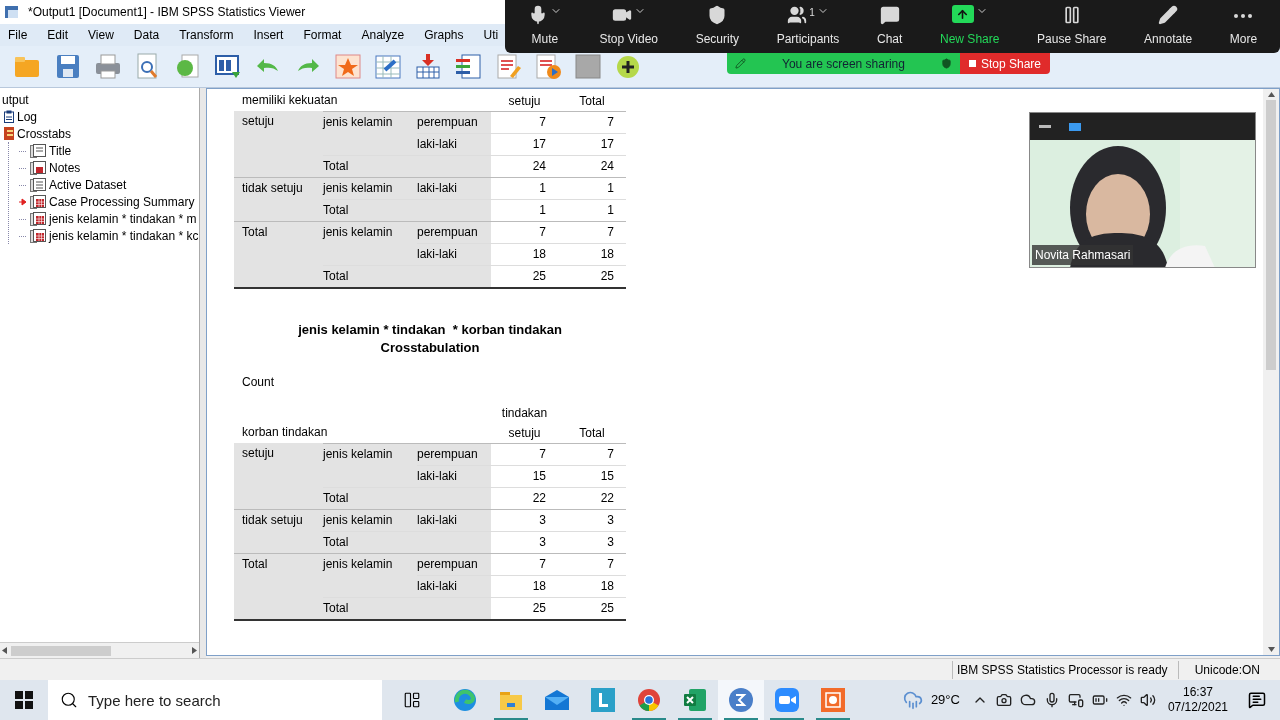  I want to click on outline-root: utput, so click(99, 99).